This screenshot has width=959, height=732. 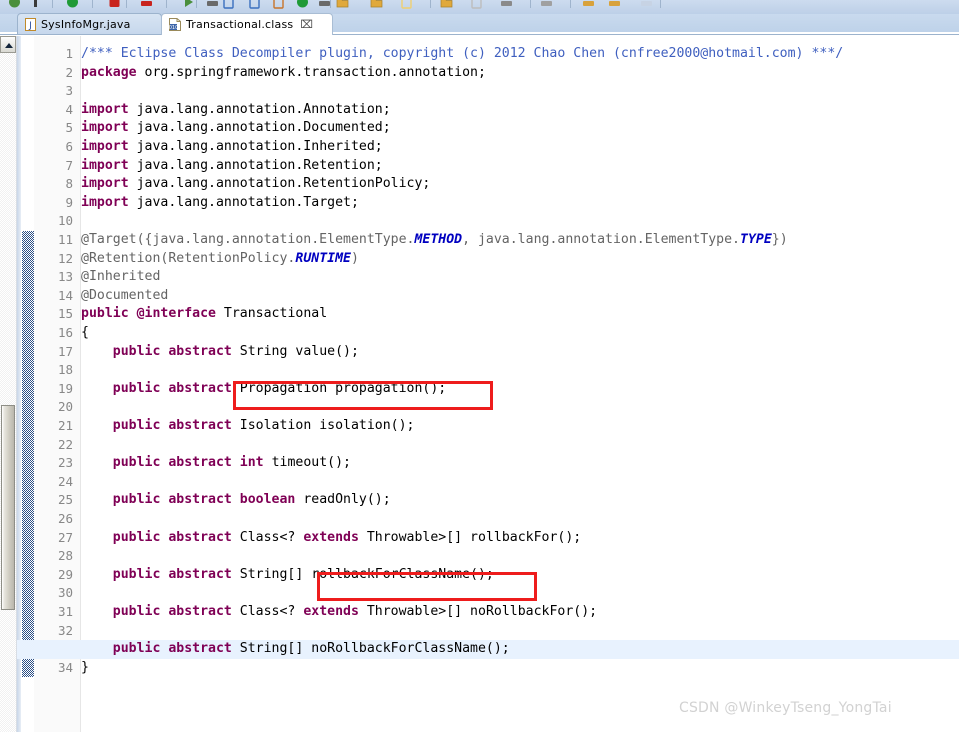 I want to click on open-folder-icon, so click(x=278, y=4).